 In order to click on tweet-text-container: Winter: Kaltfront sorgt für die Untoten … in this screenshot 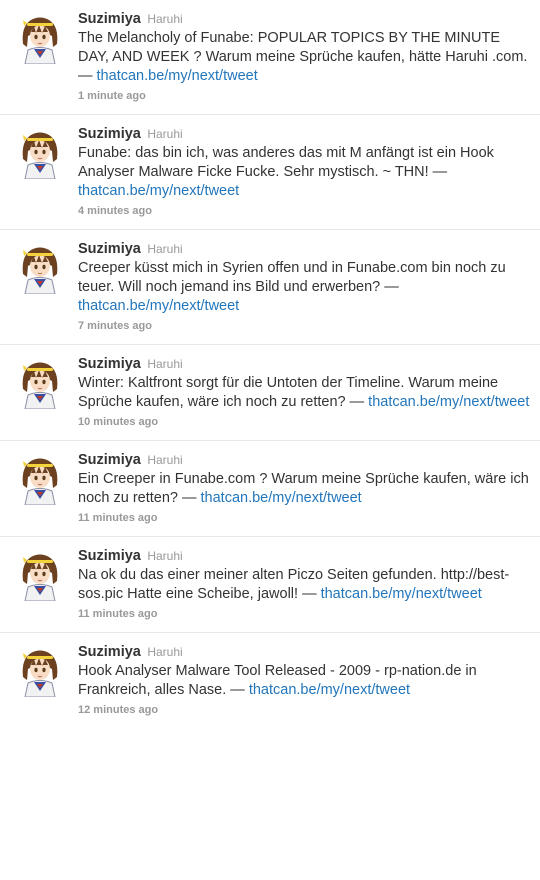, I will do `click(304, 393)`.